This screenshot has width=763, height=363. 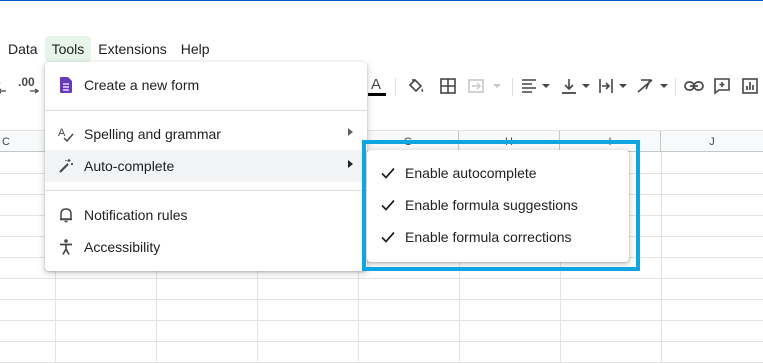 What do you see at coordinates (136, 215) in the screenshot?
I see `menu-item-label: Notification rules` at bounding box center [136, 215].